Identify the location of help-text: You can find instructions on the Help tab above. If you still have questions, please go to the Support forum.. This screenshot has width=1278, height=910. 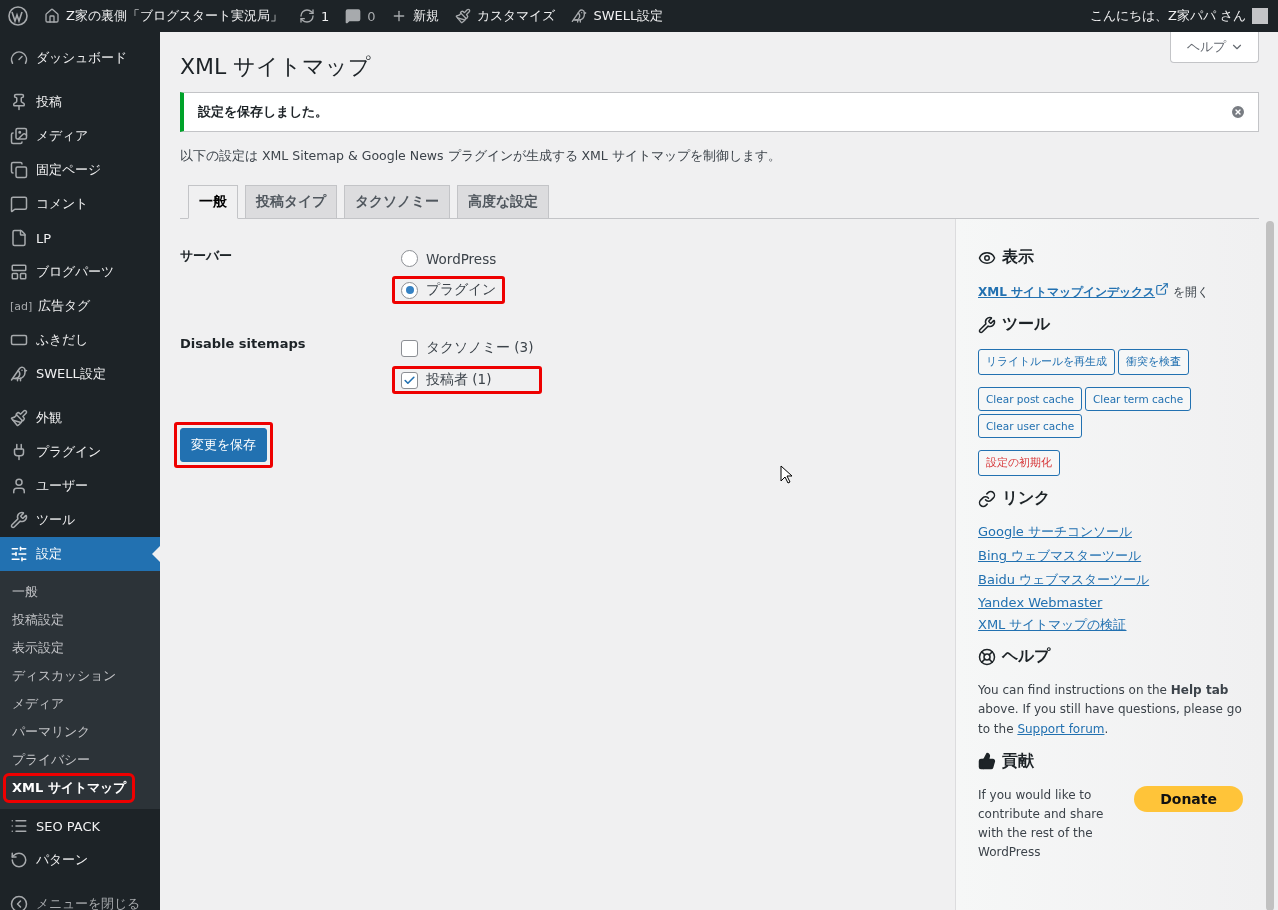
(1110, 710).